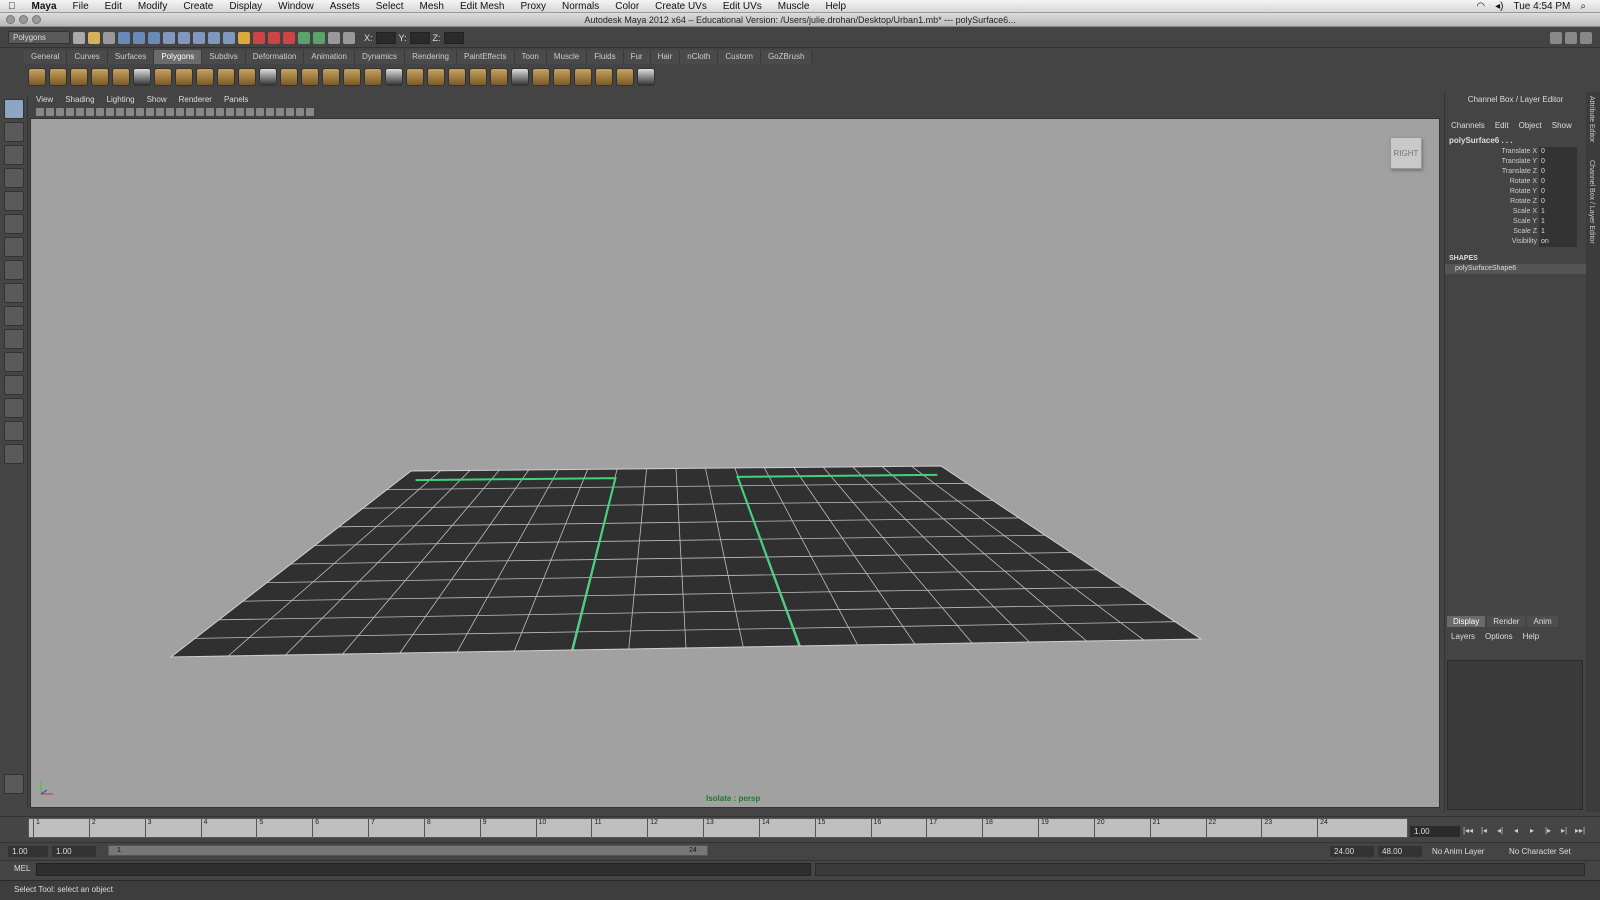 The height and width of the screenshot is (900, 1600). I want to click on side-tab-attribute-editor: Attribute Editor, so click(1591, 119).